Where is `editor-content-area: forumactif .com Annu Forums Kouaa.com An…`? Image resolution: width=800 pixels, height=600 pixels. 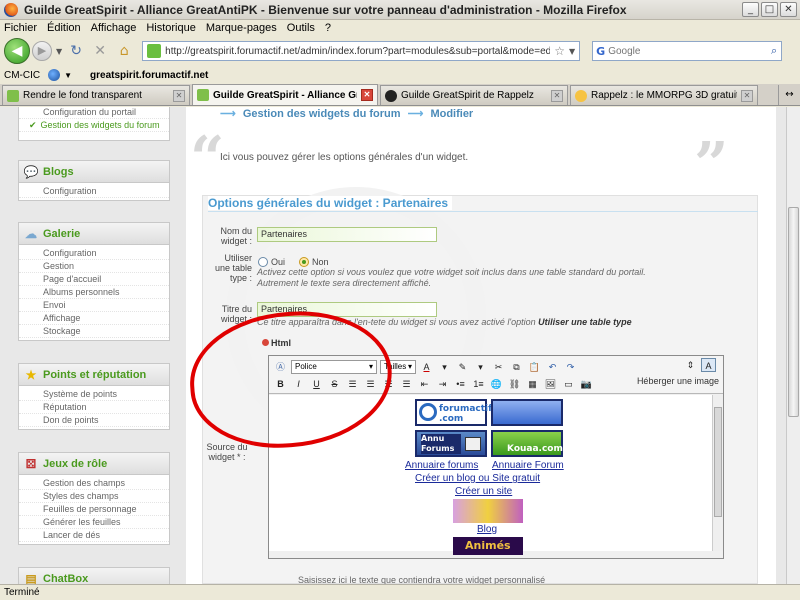
editor-content-area: forumactif .com Annu Forums Kouaa.com An… is located at coordinates (491, 475).